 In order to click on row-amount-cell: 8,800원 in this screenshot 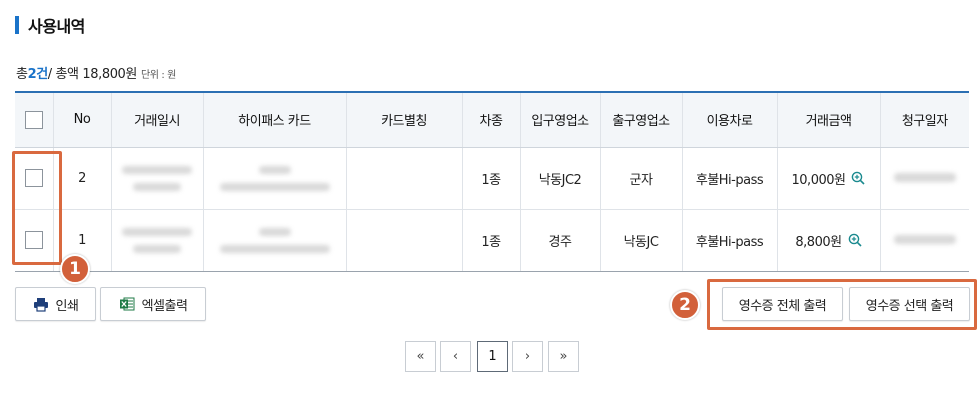, I will do `click(828, 240)`.